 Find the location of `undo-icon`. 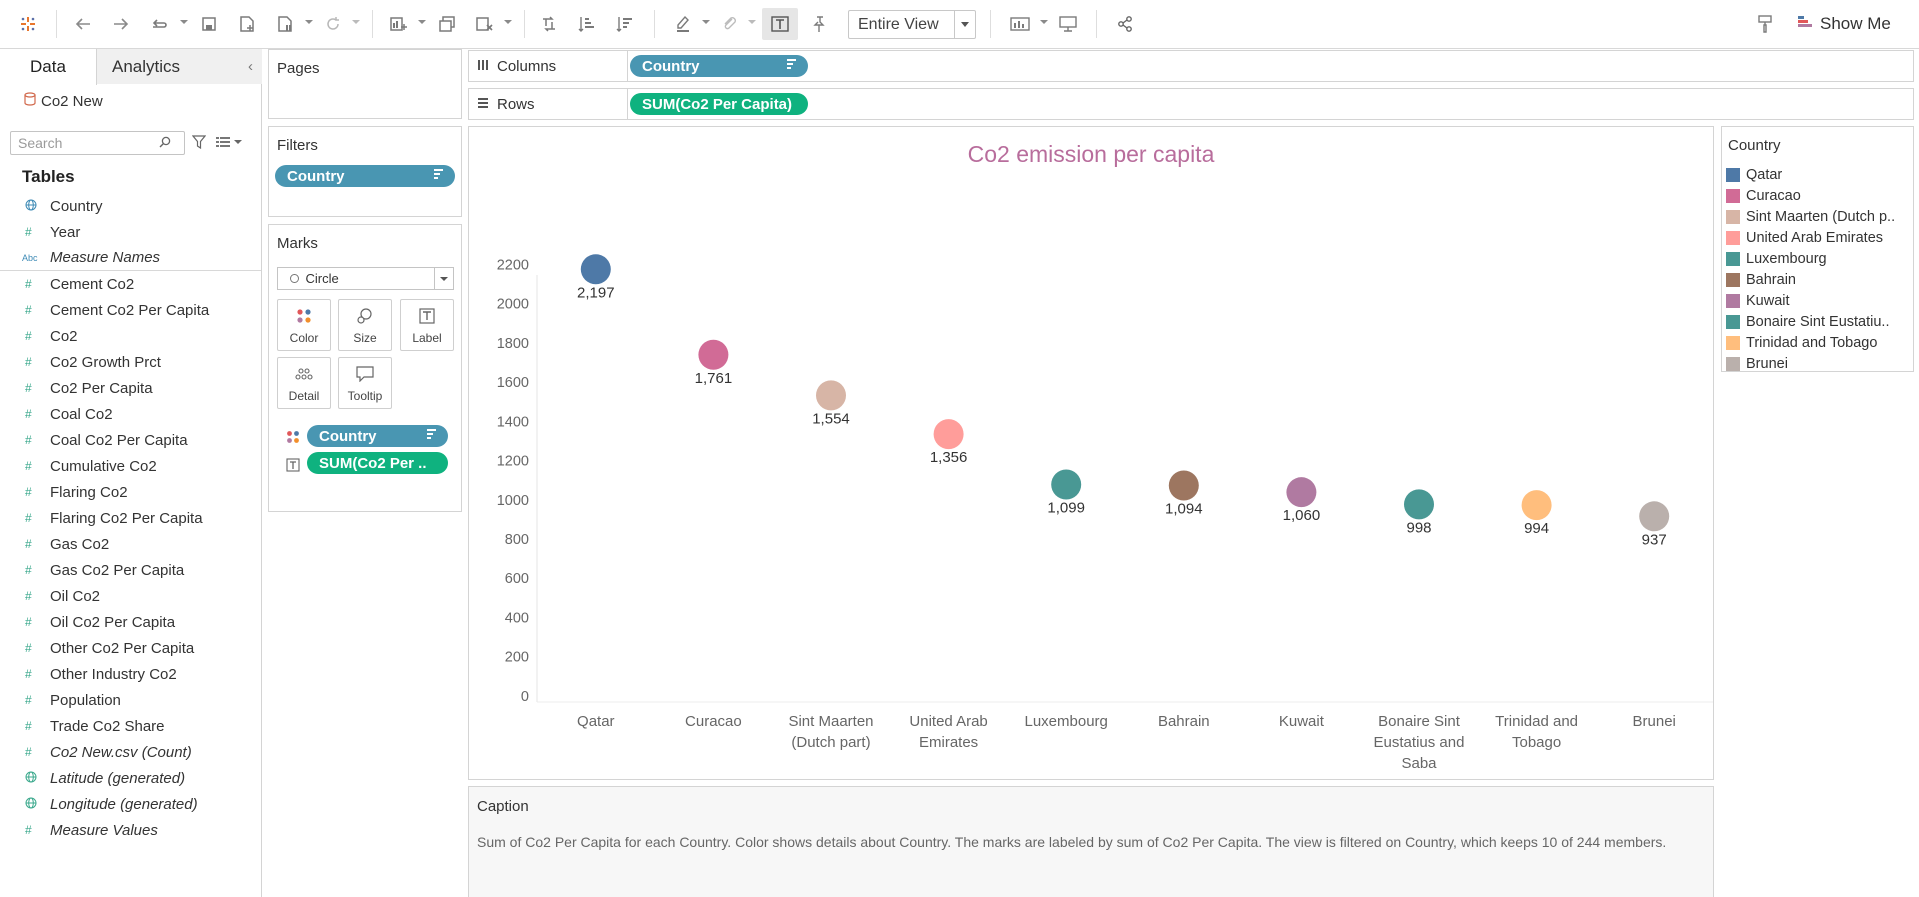

undo-icon is located at coordinates (83, 24).